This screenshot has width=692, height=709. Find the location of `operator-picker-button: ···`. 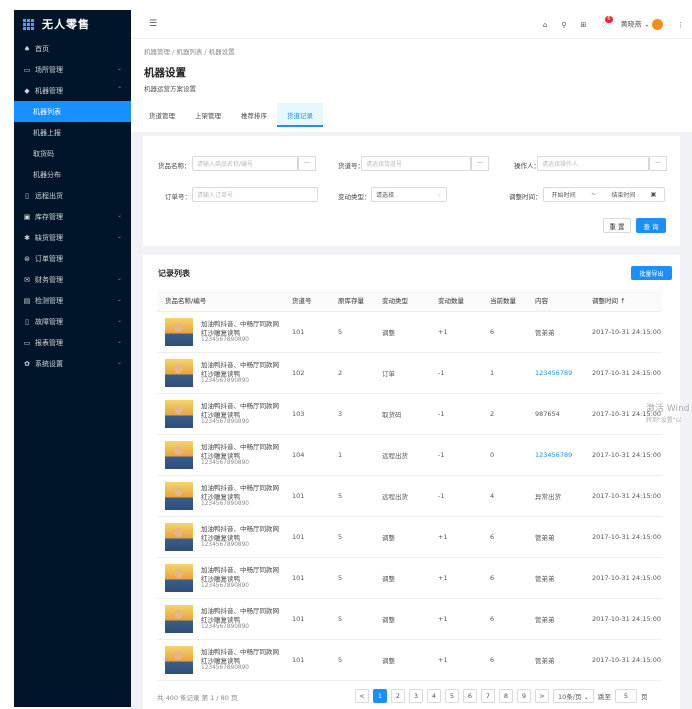

operator-picker-button: ··· is located at coordinates (658, 163).